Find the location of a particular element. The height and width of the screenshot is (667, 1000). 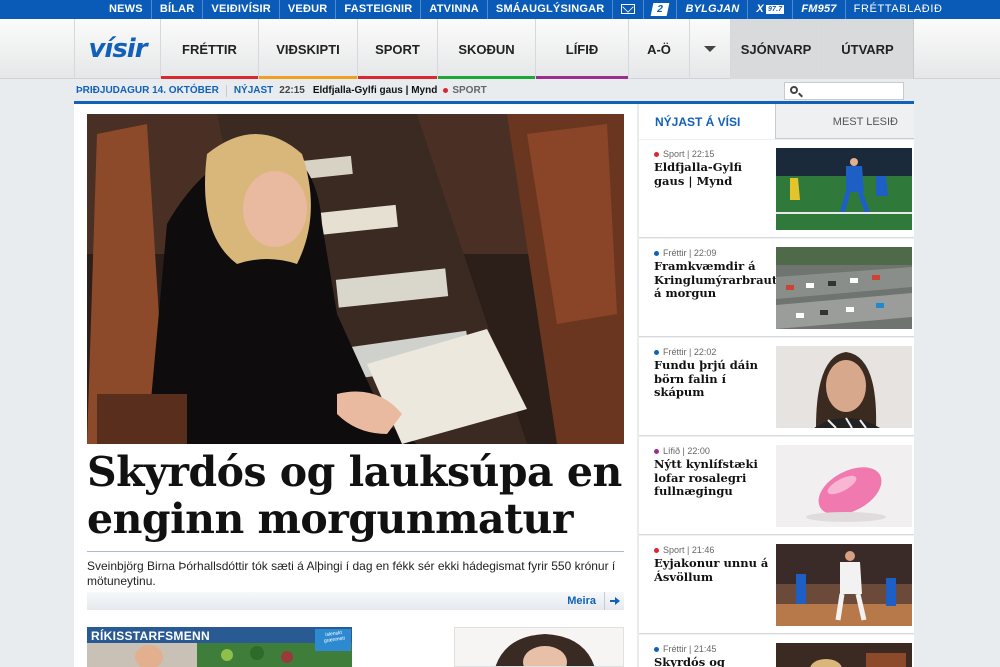

sidebar-item: Fréttir | 21:45 Skyrdós og lauksúpa is located at coordinates (776, 651).